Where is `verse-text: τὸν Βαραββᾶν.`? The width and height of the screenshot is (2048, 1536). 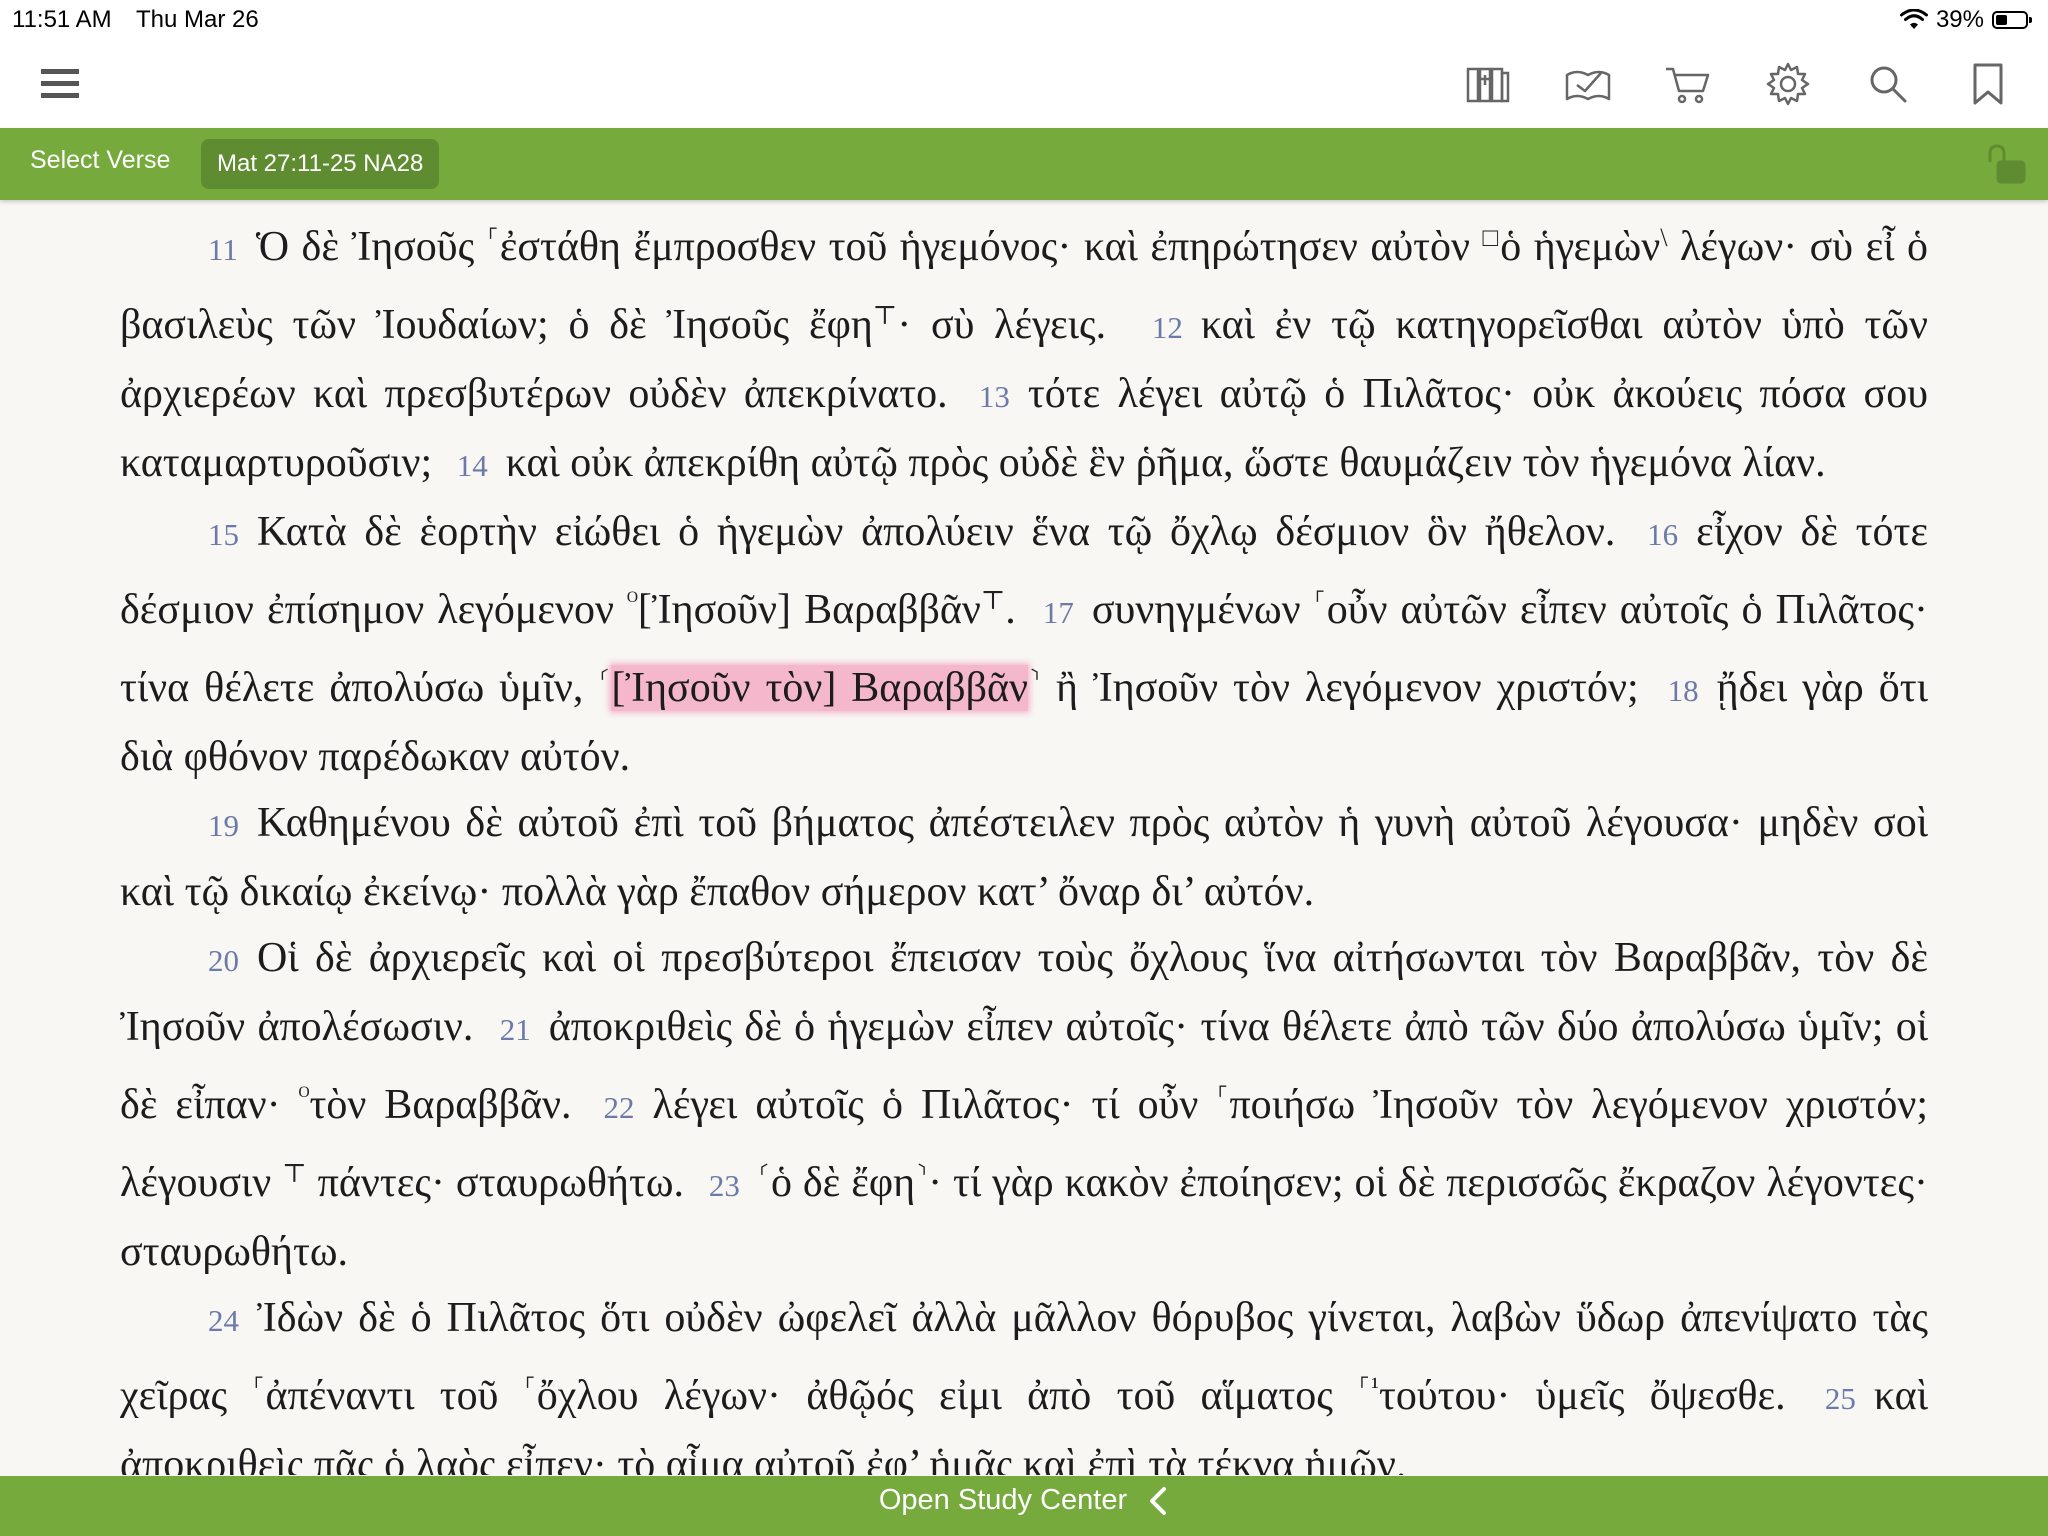 verse-text: τὸν Βαραββᾶν. is located at coordinates (440, 1105).